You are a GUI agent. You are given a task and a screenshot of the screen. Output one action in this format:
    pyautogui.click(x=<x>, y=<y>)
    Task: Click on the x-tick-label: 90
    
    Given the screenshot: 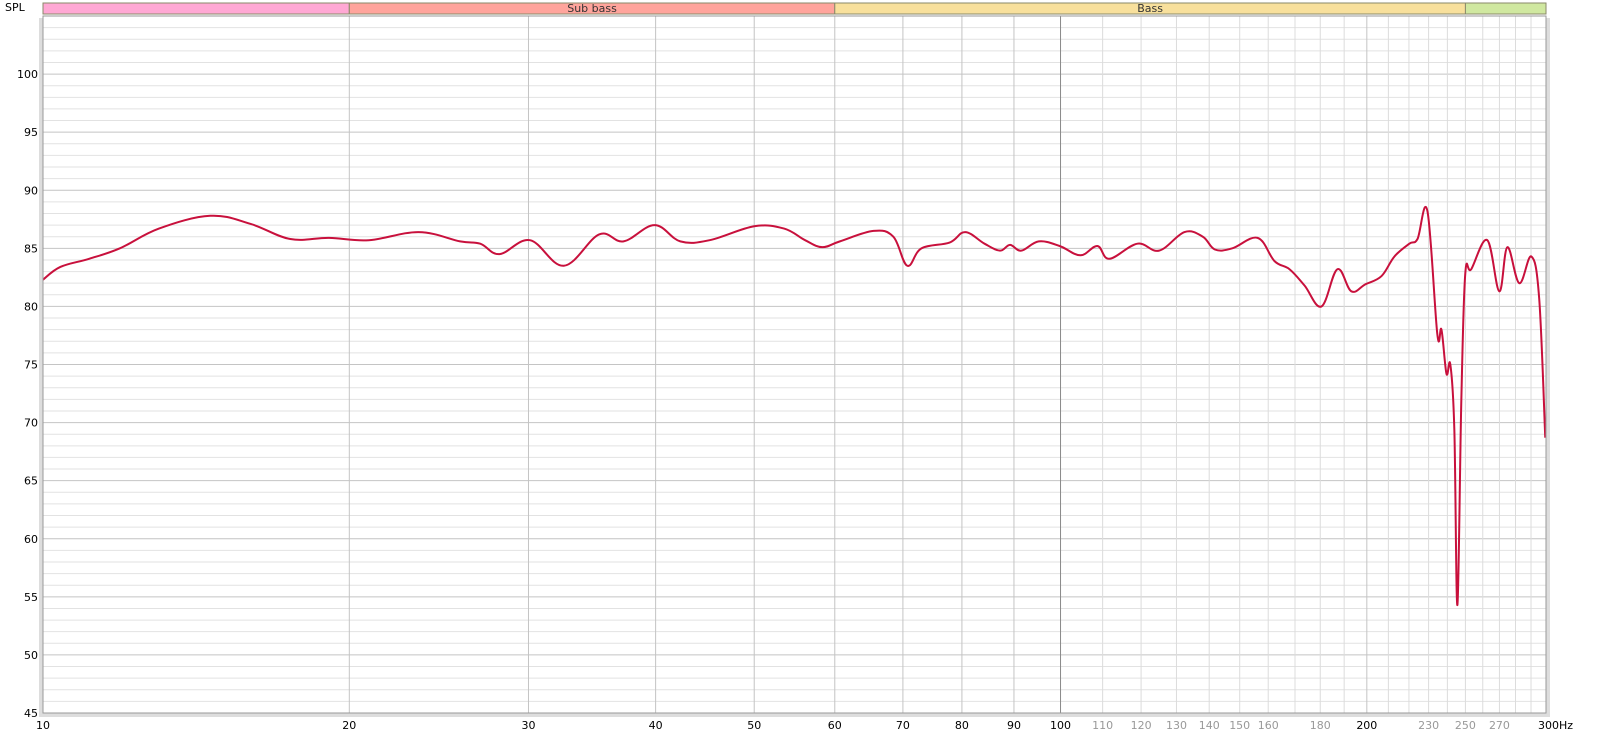 What is the action you would take?
    pyautogui.click(x=1014, y=725)
    